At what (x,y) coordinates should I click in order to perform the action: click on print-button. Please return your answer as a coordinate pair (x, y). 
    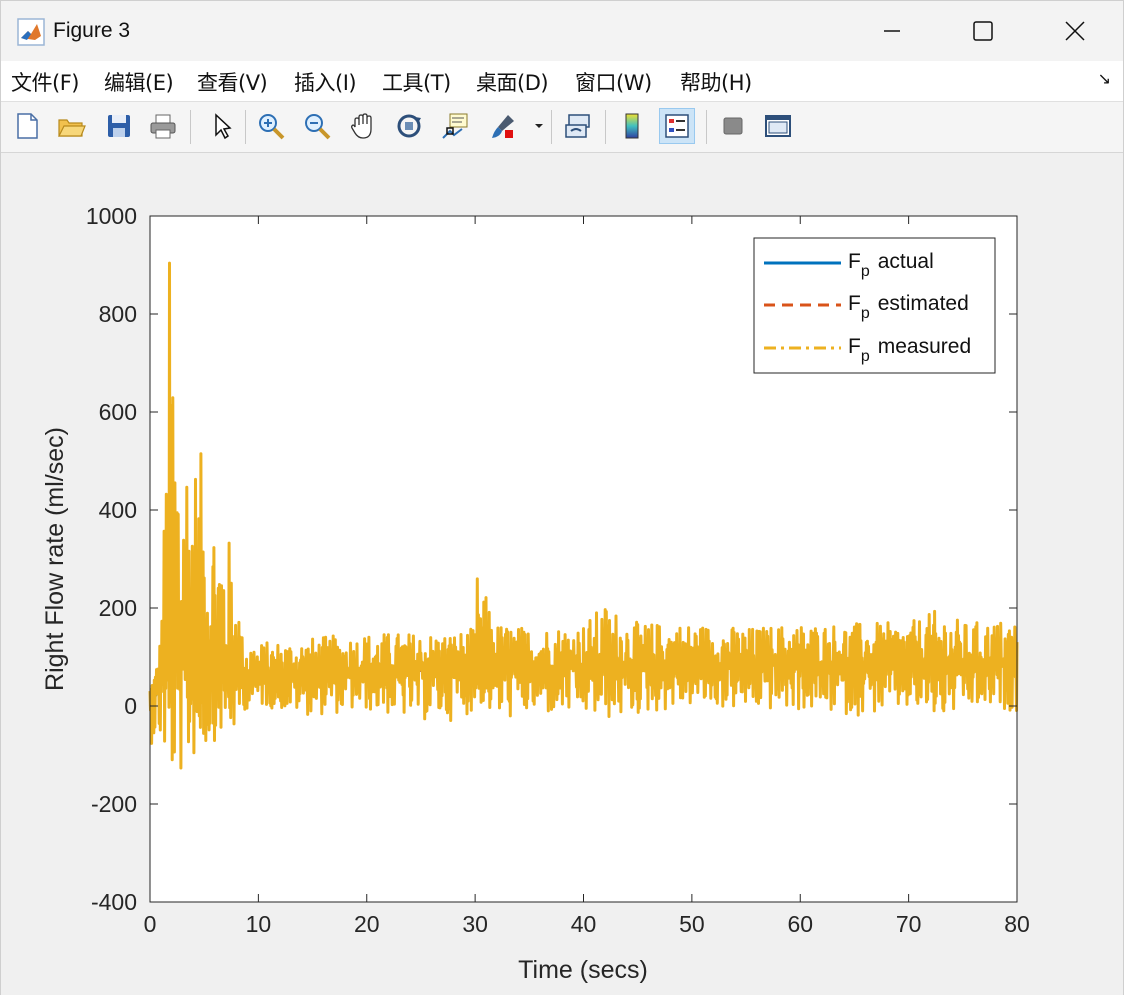
    Looking at the image, I should click on (163, 126).